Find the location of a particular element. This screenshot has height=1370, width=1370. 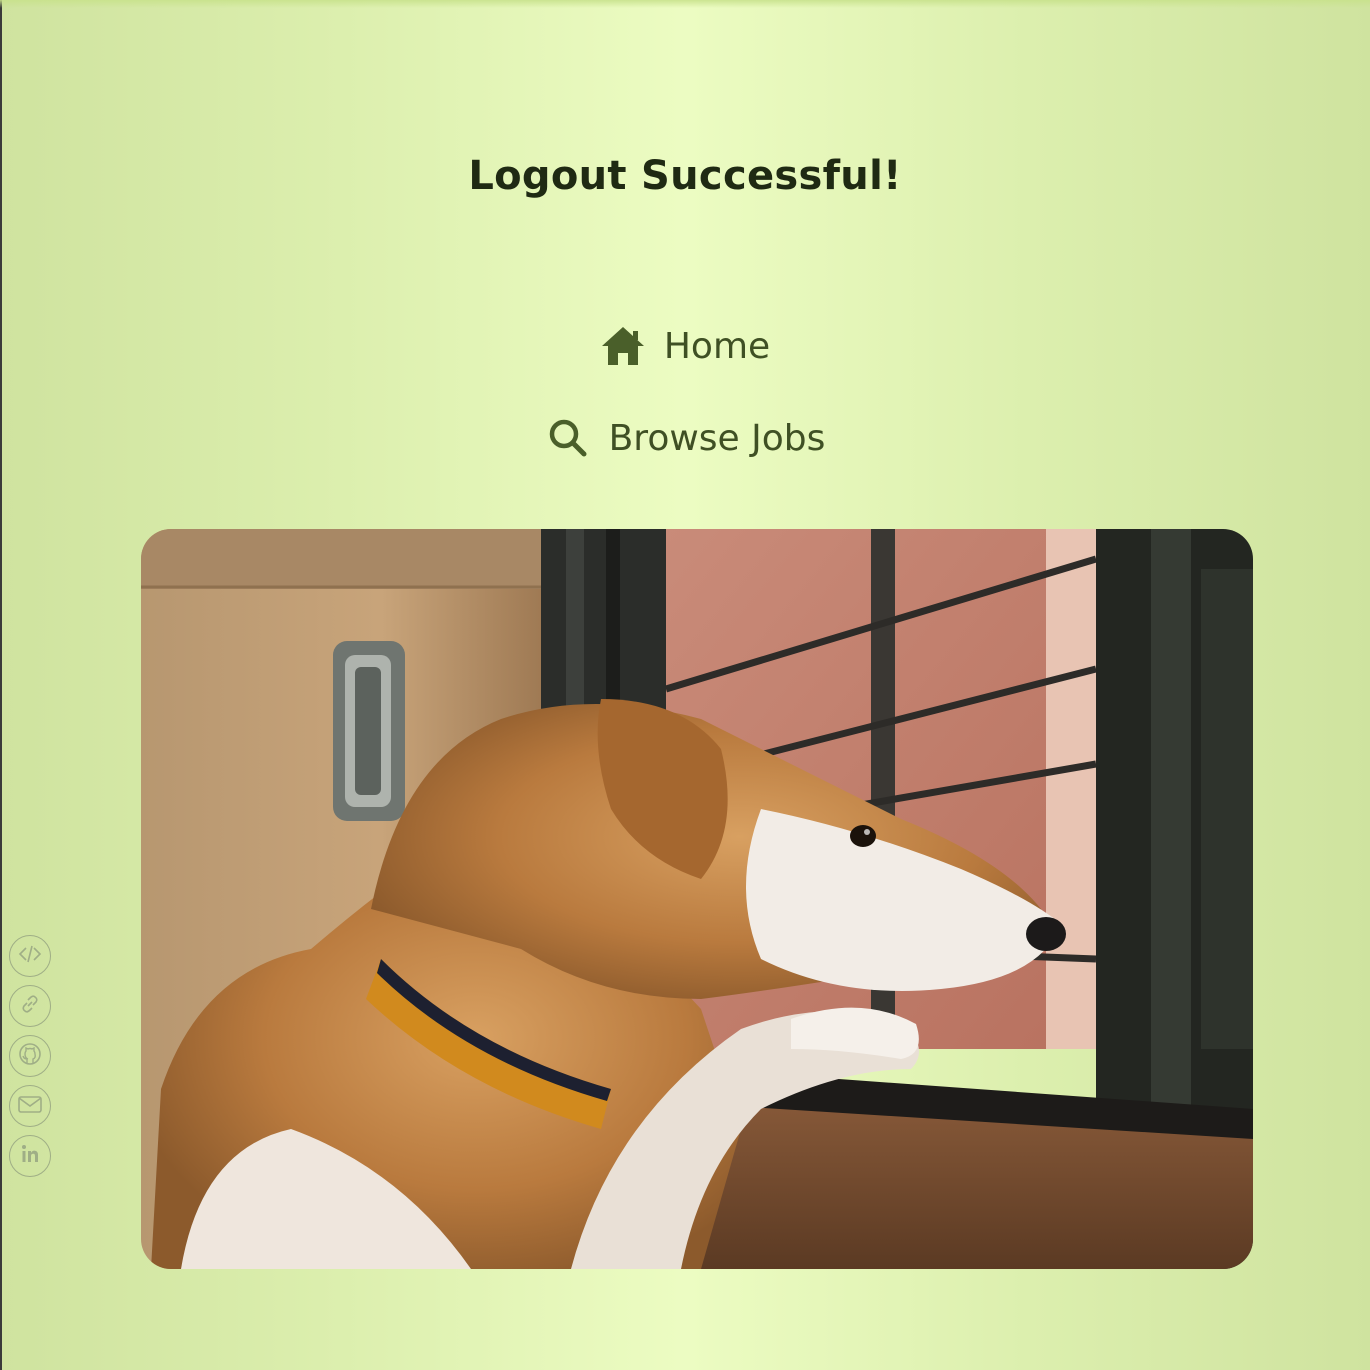

website-link is located at coordinates (30, 1006).